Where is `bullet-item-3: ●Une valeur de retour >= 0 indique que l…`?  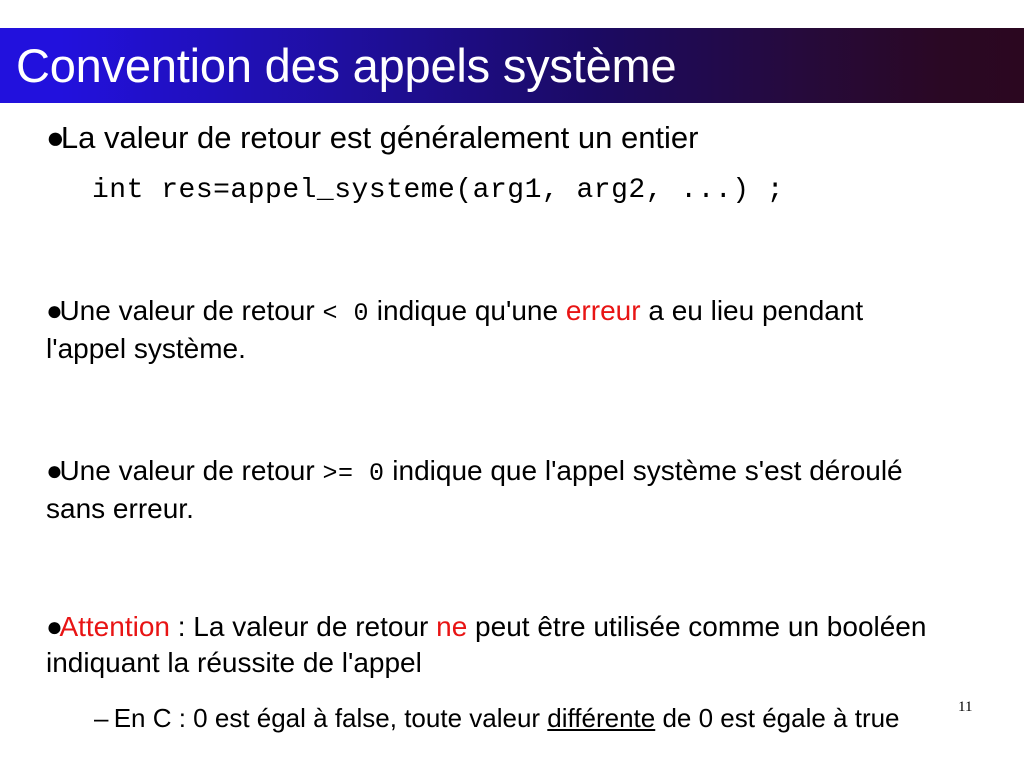 bullet-item-3: ●Une valeur de retour >= 0 indique que l… is located at coordinates (496, 490).